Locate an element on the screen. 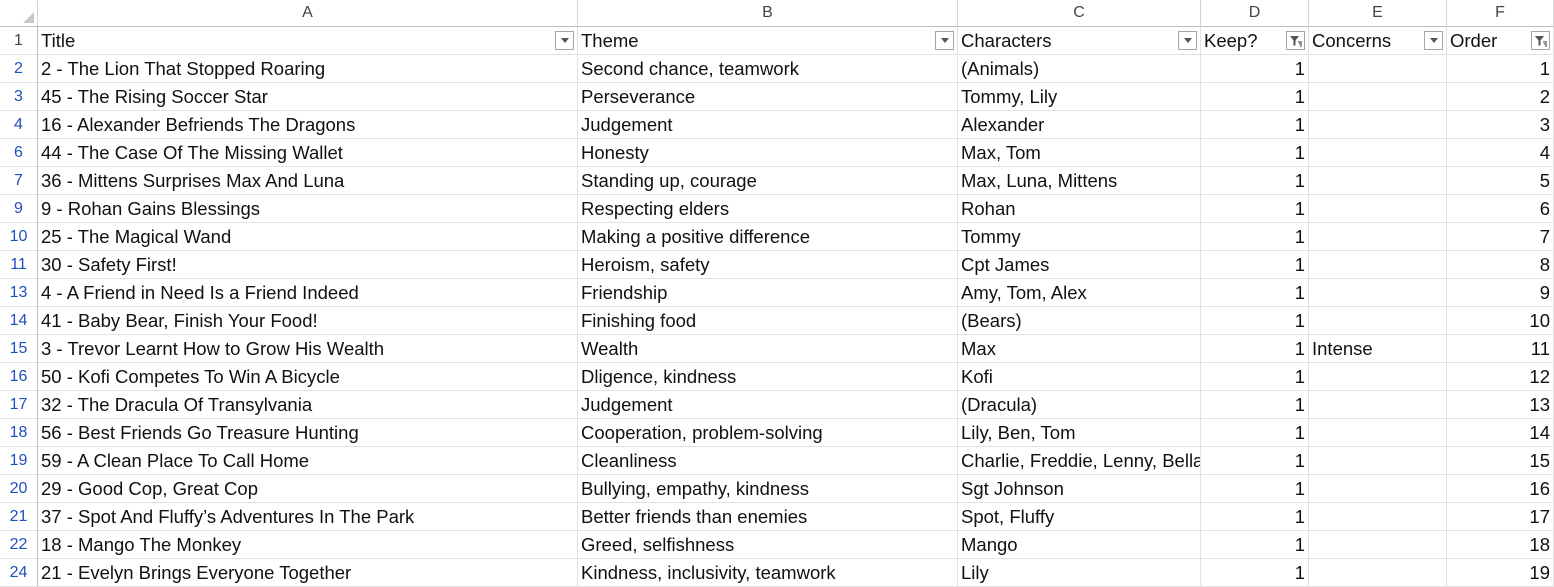 Image resolution: width=1554 pixels, height=587 pixels. cell-theme: Heroism, safety is located at coordinates (768, 265).